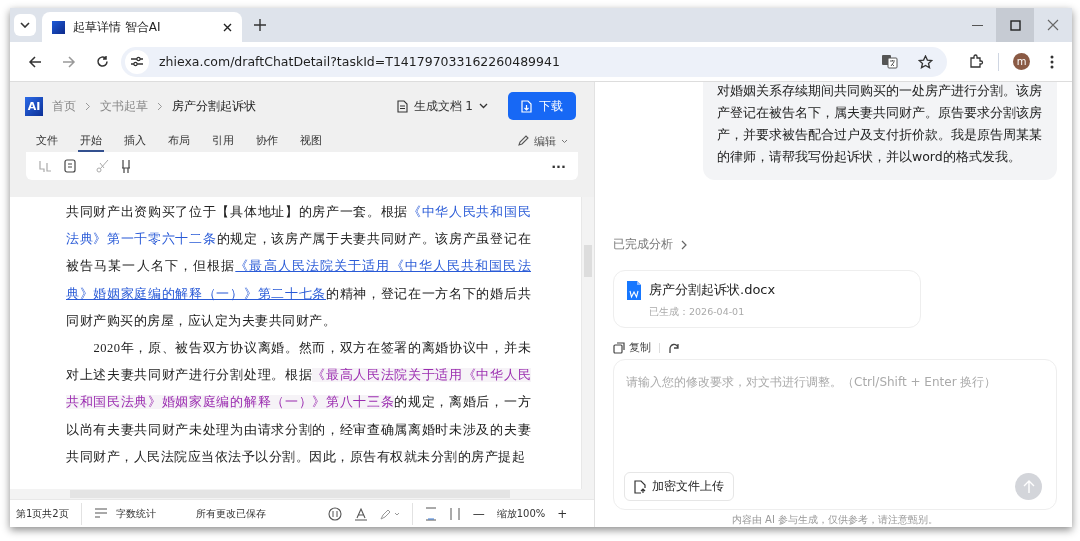 The image size is (1080, 541). I want to click on menu-tab: 文件, so click(47, 141).